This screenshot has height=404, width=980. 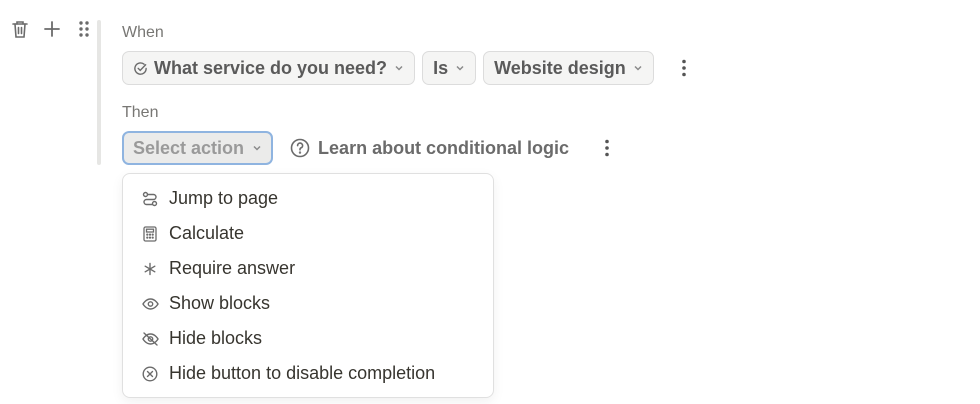 I want to click on asterisk-icon, so click(x=150, y=269).